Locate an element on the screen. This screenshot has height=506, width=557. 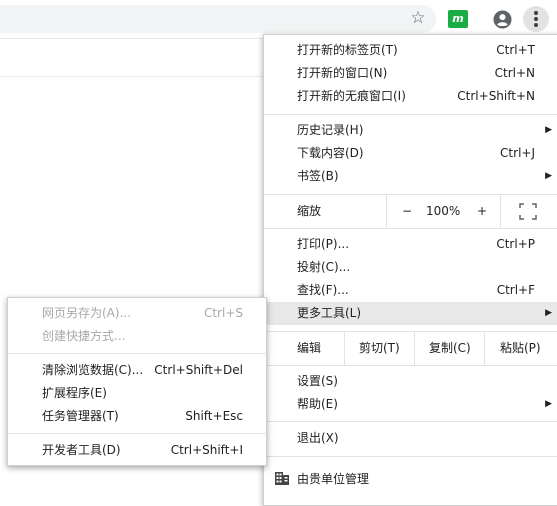
menu-item-new-incognito: 打开新的无痕窗口(I) Ctrl+Shift+N is located at coordinates (410, 96).